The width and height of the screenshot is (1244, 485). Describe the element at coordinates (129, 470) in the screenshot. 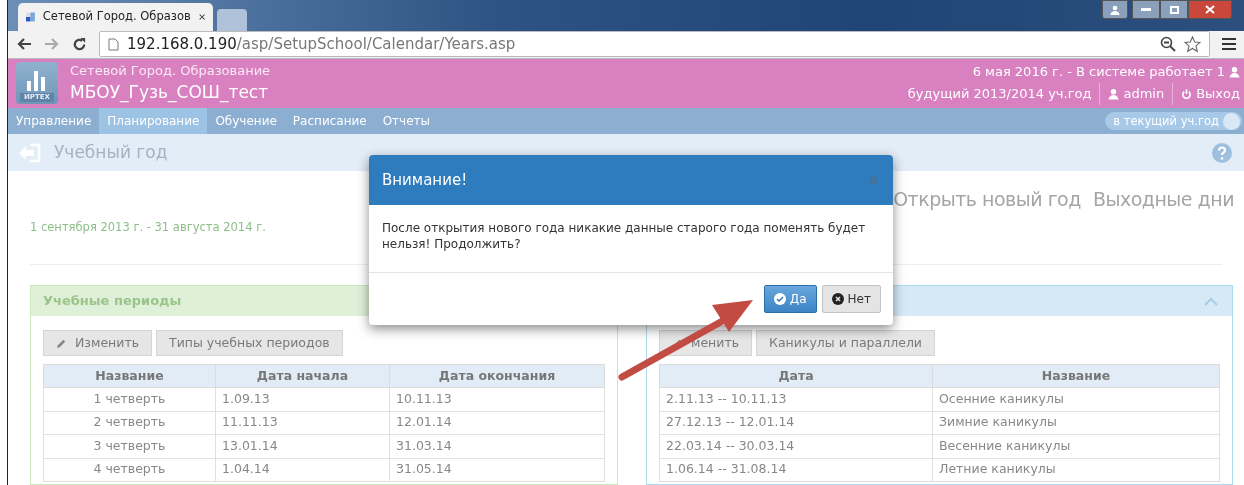

I see `table-cell: 4 четверть` at that location.